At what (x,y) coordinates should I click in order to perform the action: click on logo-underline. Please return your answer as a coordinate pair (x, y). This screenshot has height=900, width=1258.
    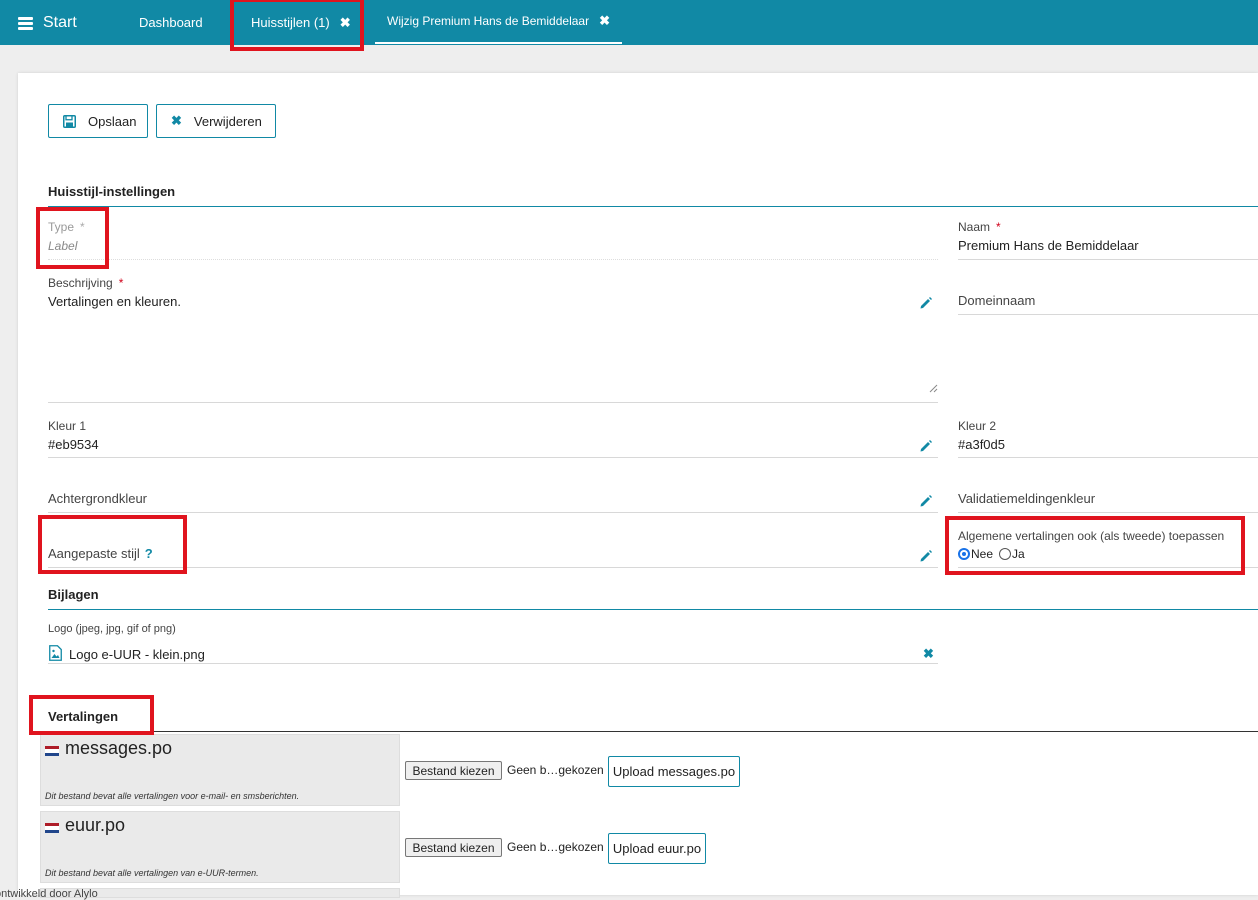
    Looking at the image, I should click on (493, 663).